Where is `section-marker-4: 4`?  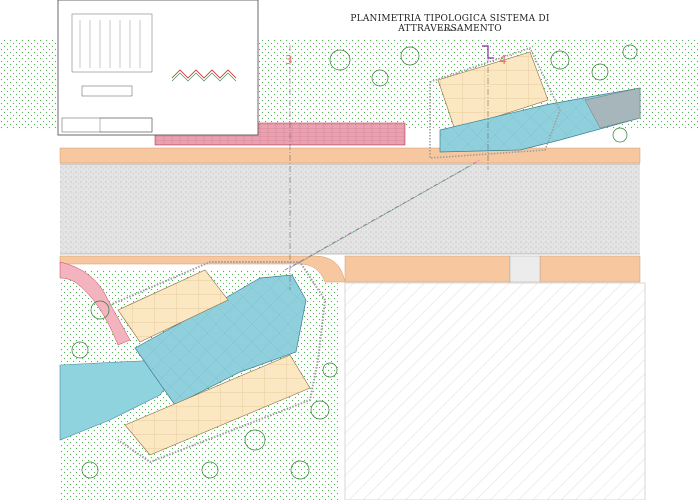 section-marker-4: 4 is located at coordinates (503, 60).